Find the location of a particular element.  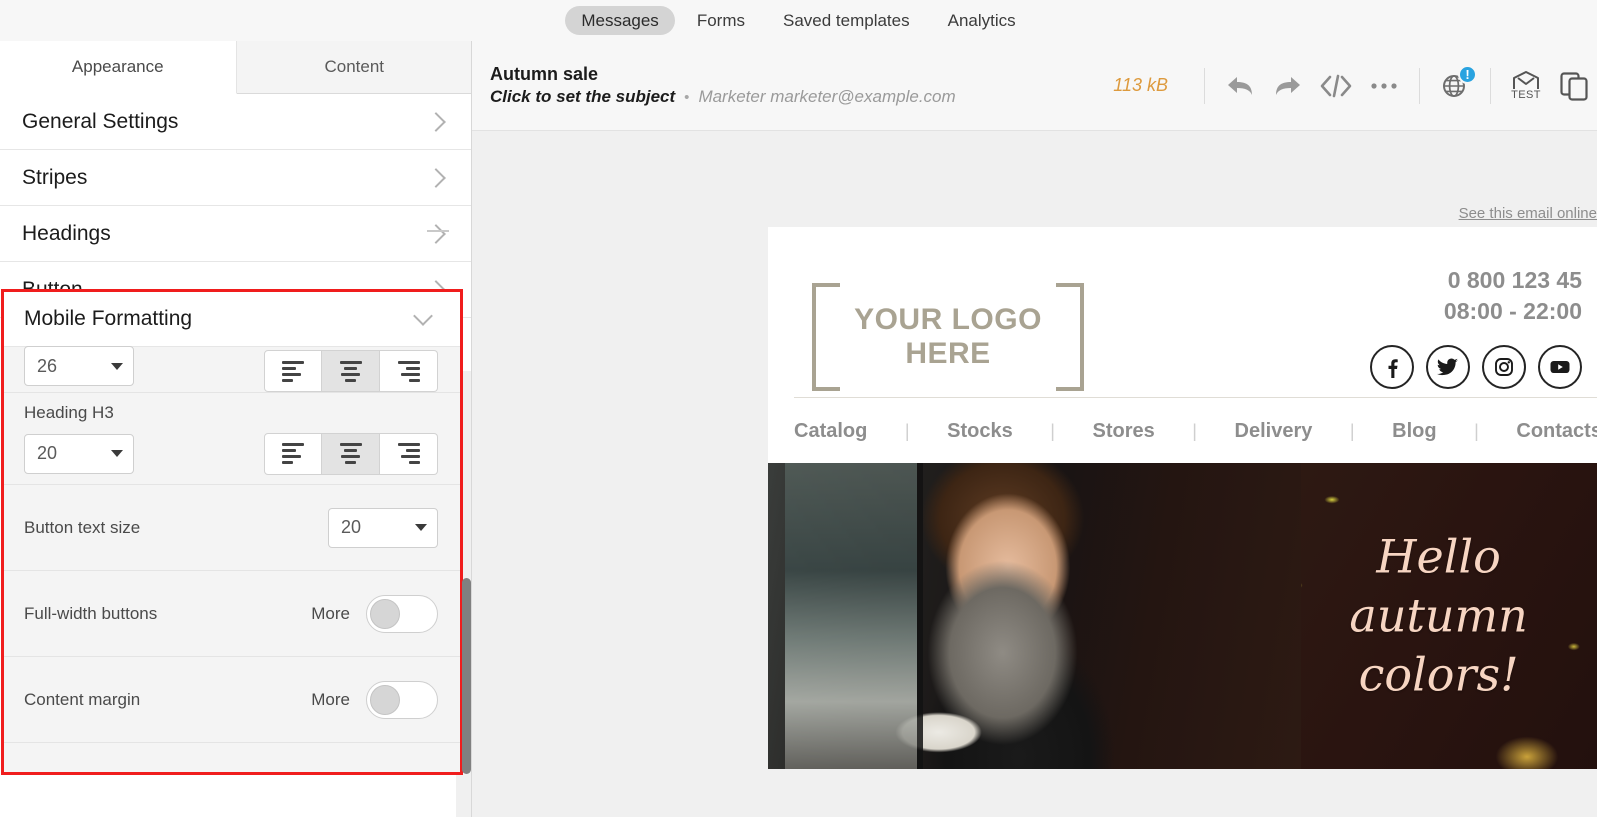

section-label: Headings is located at coordinates (66, 233).